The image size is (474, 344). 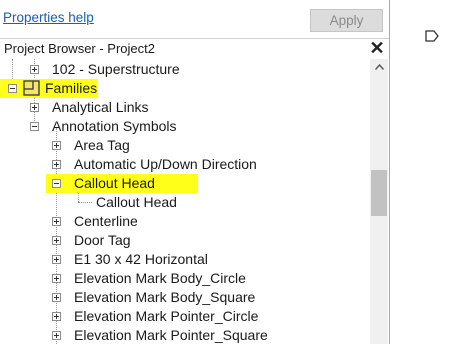 What do you see at coordinates (48, 17) in the screenshot?
I see `properties-help-link: Properties help` at bounding box center [48, 17].